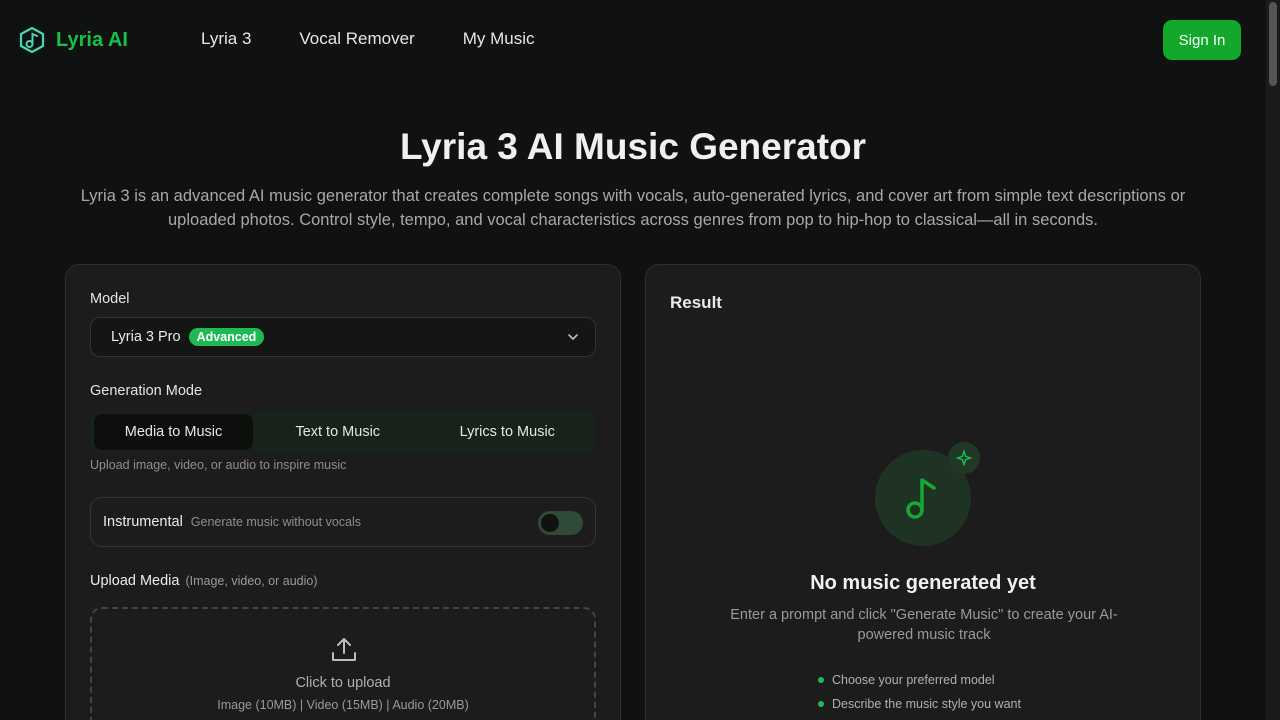 The width and height of the screenshot is (1280, 720). What do you see at coordinates (508, 432) in the screenshot?
I see `tab-lyrics-to-music: Lyrics to Music` at bounding box center [508, 432].